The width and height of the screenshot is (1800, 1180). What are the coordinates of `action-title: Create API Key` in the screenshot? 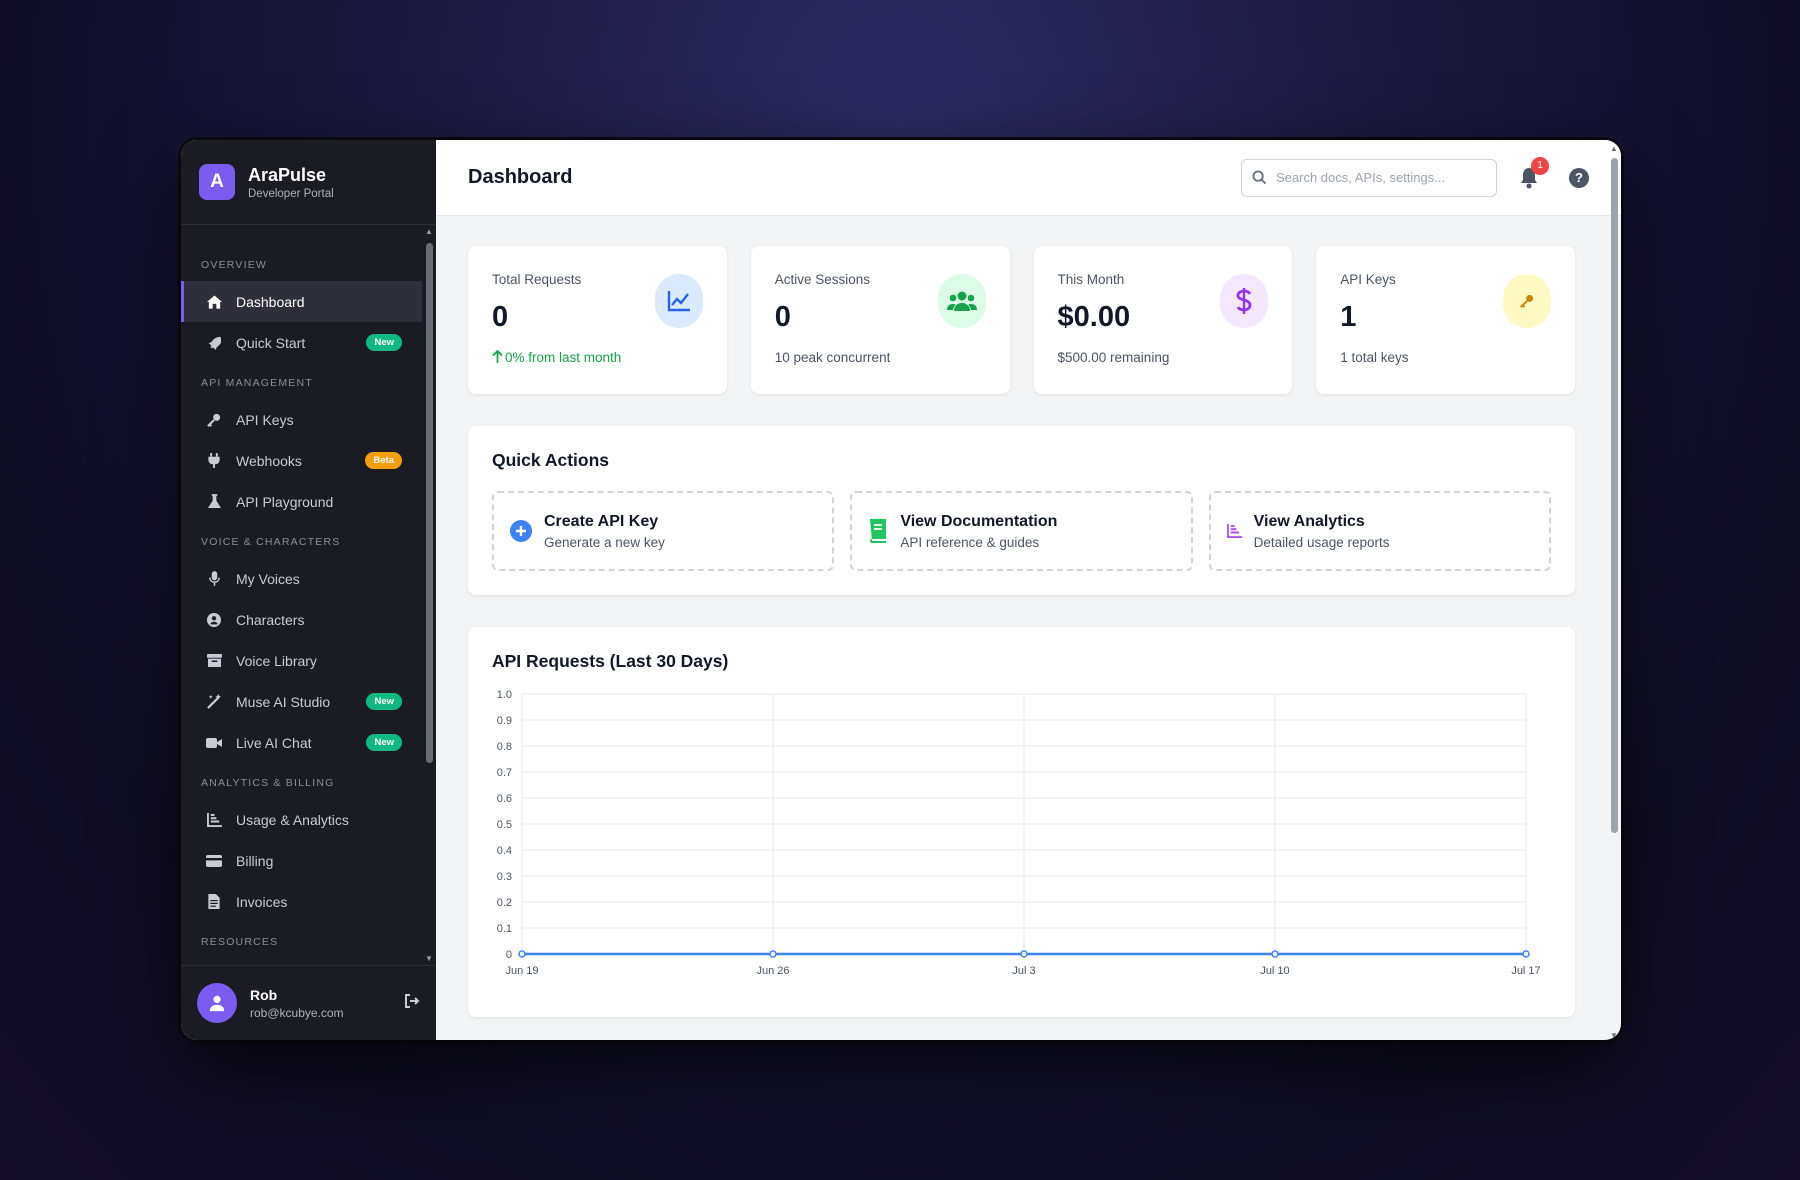 It's located at (601, 521).